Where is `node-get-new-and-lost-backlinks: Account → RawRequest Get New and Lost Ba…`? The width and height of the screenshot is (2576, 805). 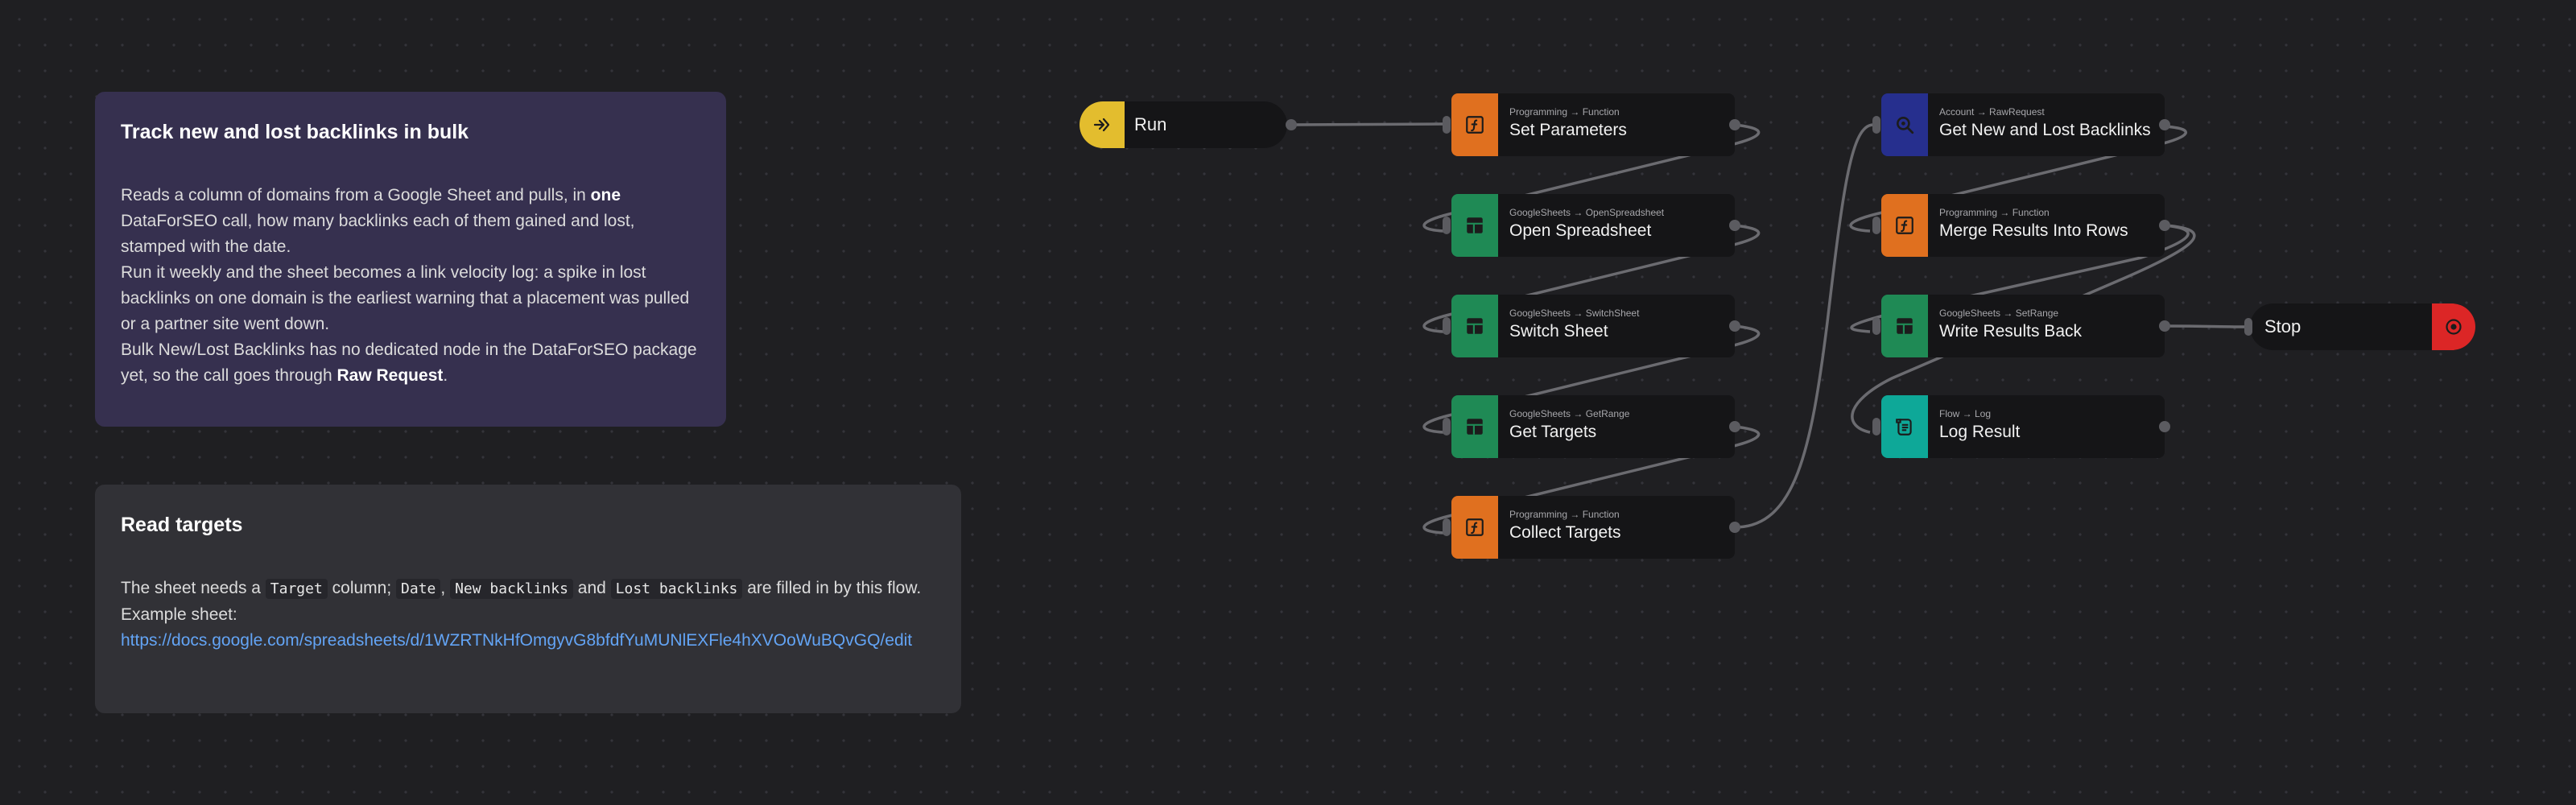 node-get-new-and-lost-backlinks: Account → RawRequest Get New and Lost Ba… is located at coordinates (2023, 124).